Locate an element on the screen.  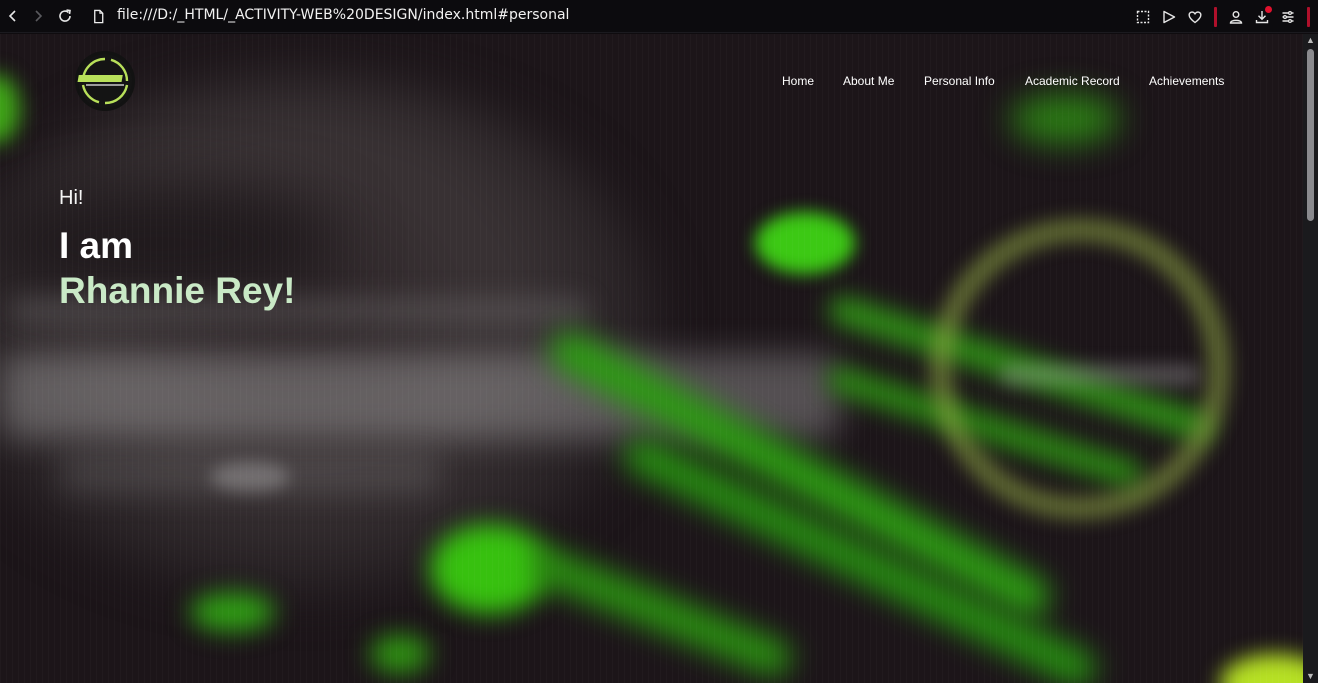
reload-button is located at coordinates (65, 16).